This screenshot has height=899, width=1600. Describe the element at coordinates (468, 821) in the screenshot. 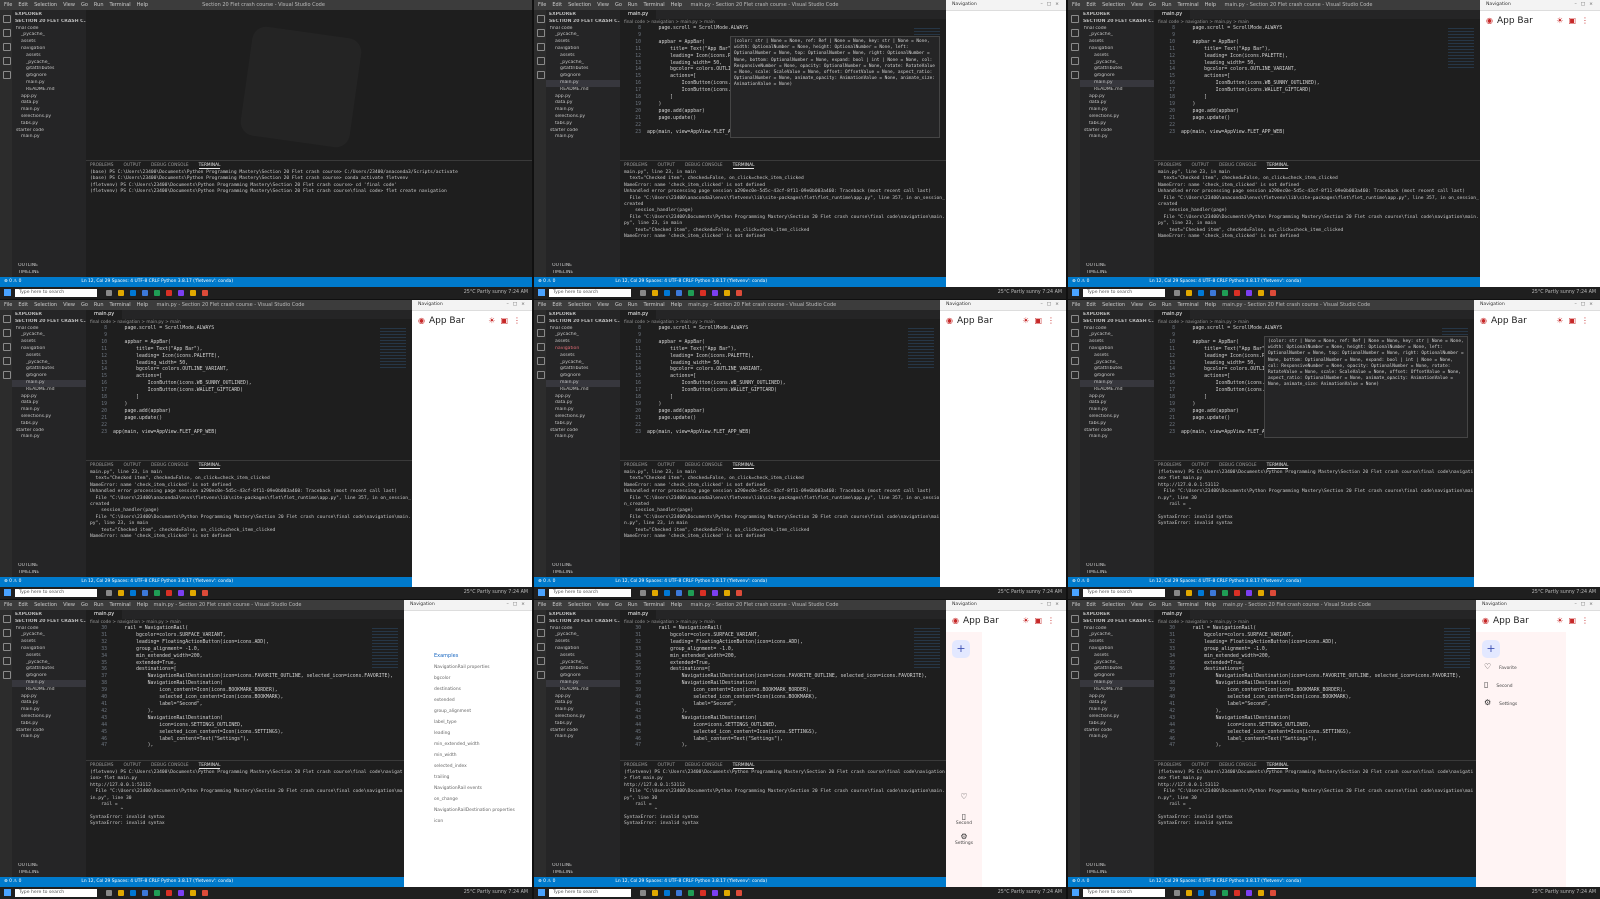

I see `docs-item: icon` at that location.